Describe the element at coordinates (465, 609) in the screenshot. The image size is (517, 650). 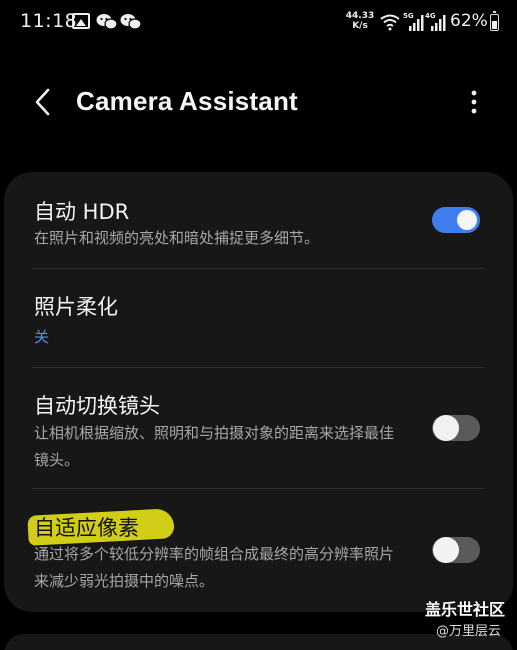
I see `watermark-brand: 盖乐世社区` at that location.